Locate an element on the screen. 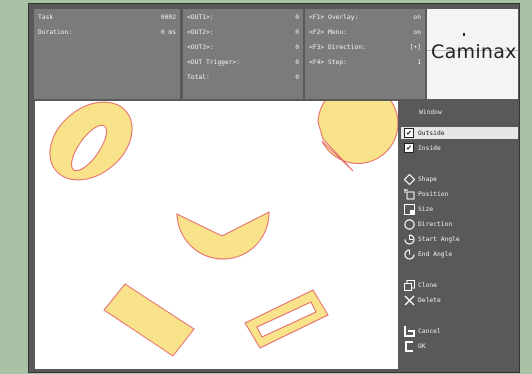 This screenshot has height=374, width=532. status-key: Duration: is located at coordinates (55, 32).